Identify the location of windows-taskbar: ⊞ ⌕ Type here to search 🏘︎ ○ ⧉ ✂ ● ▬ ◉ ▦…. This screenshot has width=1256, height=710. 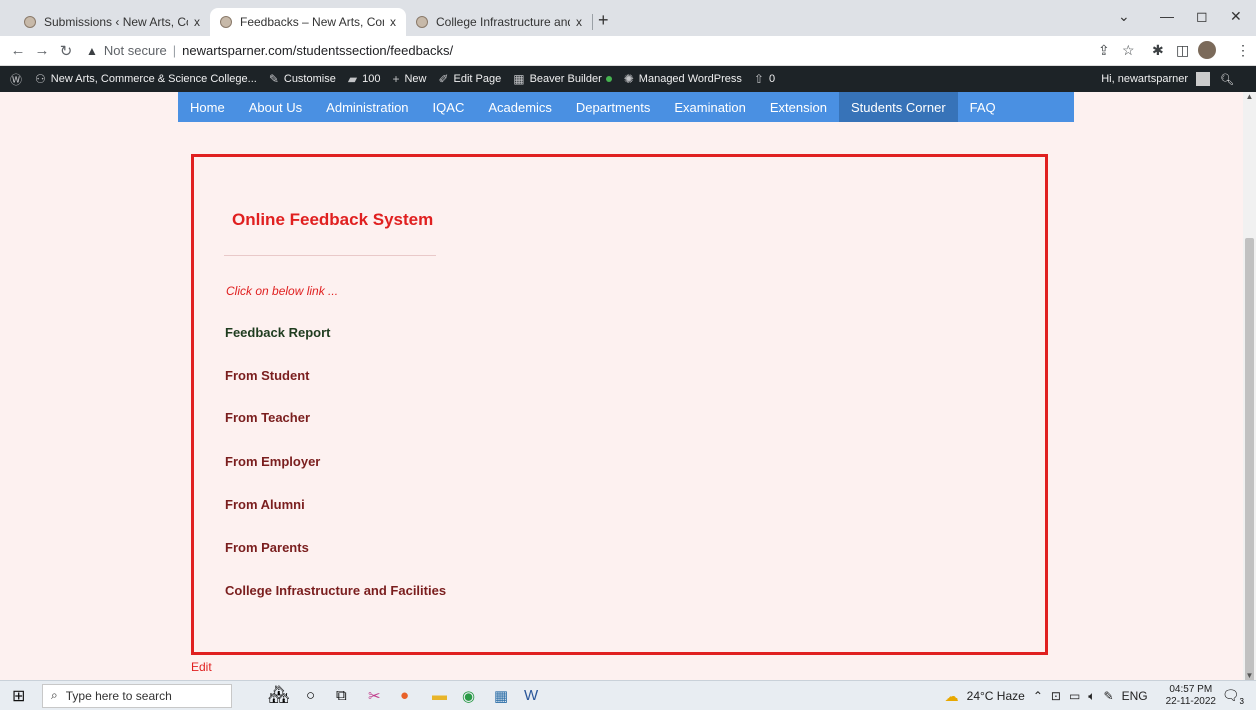
(628, 695).